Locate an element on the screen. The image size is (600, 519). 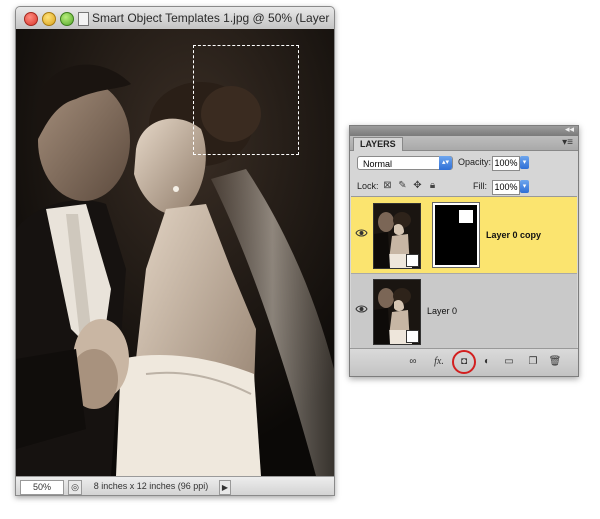
layer-list: Layer 0 copy Layer 0 is located at coordinates (464, 273).